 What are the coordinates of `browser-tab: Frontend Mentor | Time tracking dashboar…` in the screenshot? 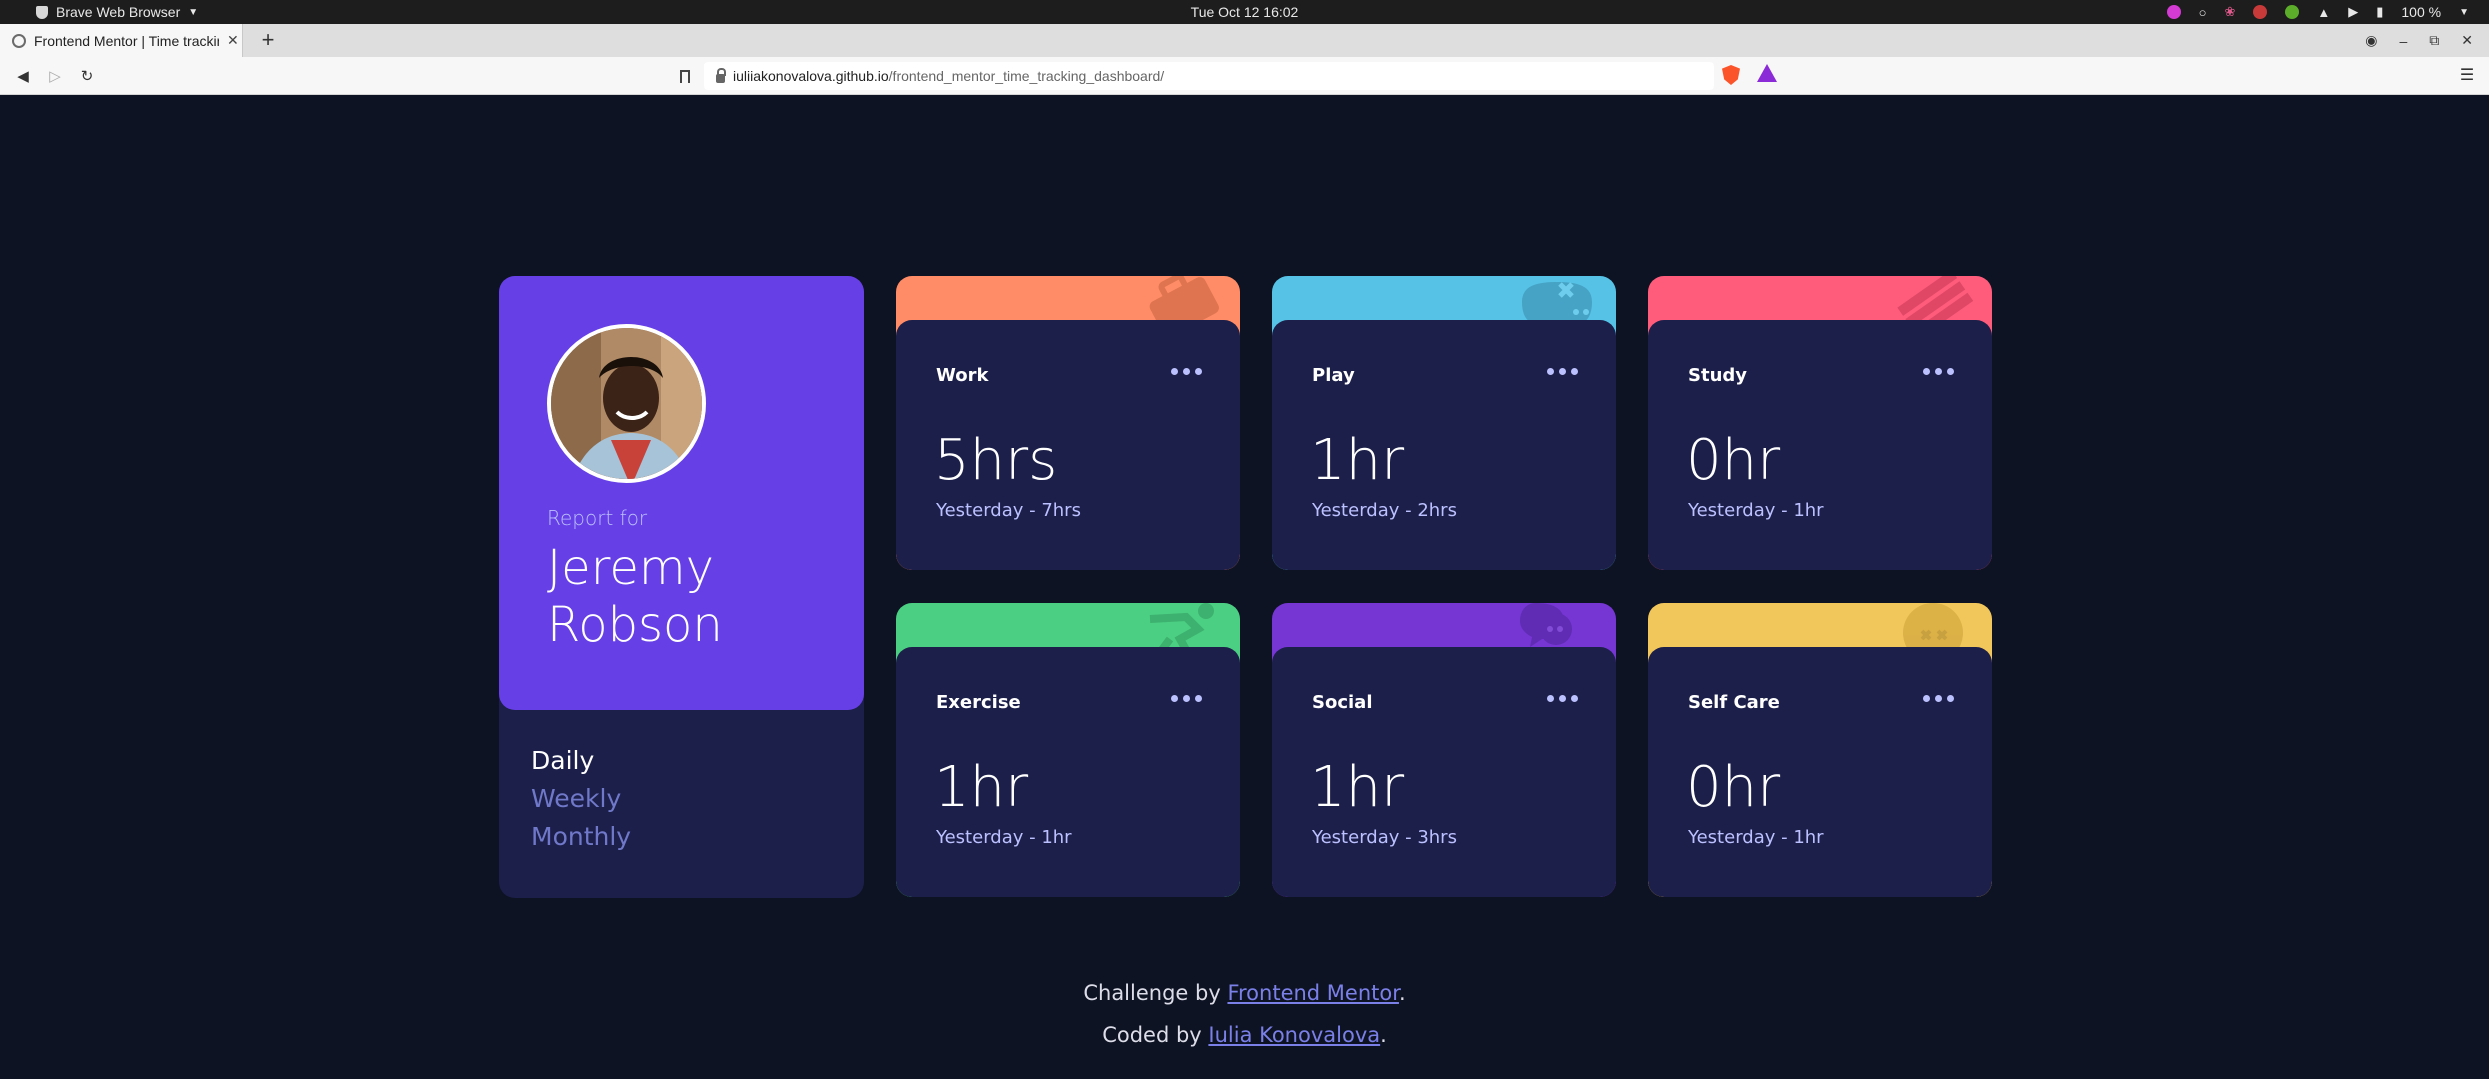 It's located at (121, 40).